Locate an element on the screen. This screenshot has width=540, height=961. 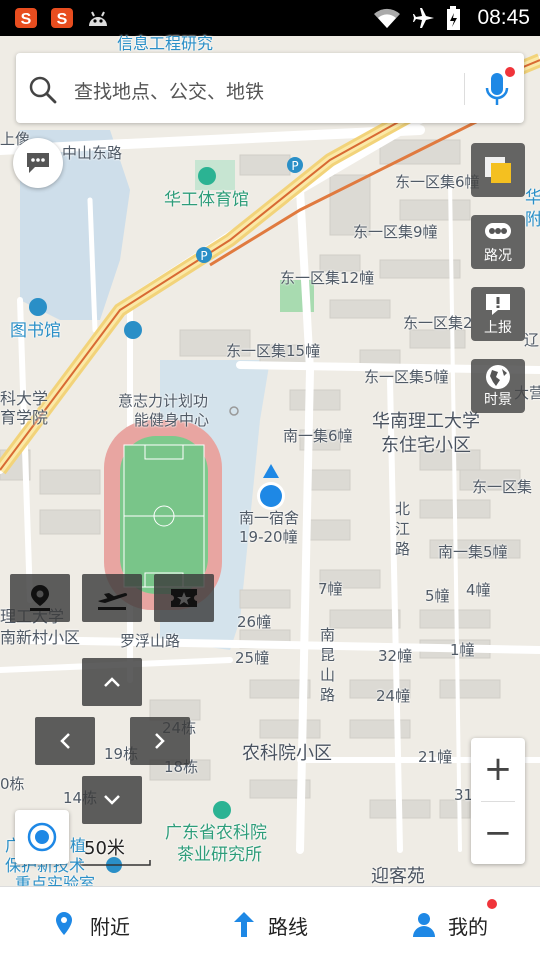
tab-nearby: 附近 is located at coordinates (90, 924).